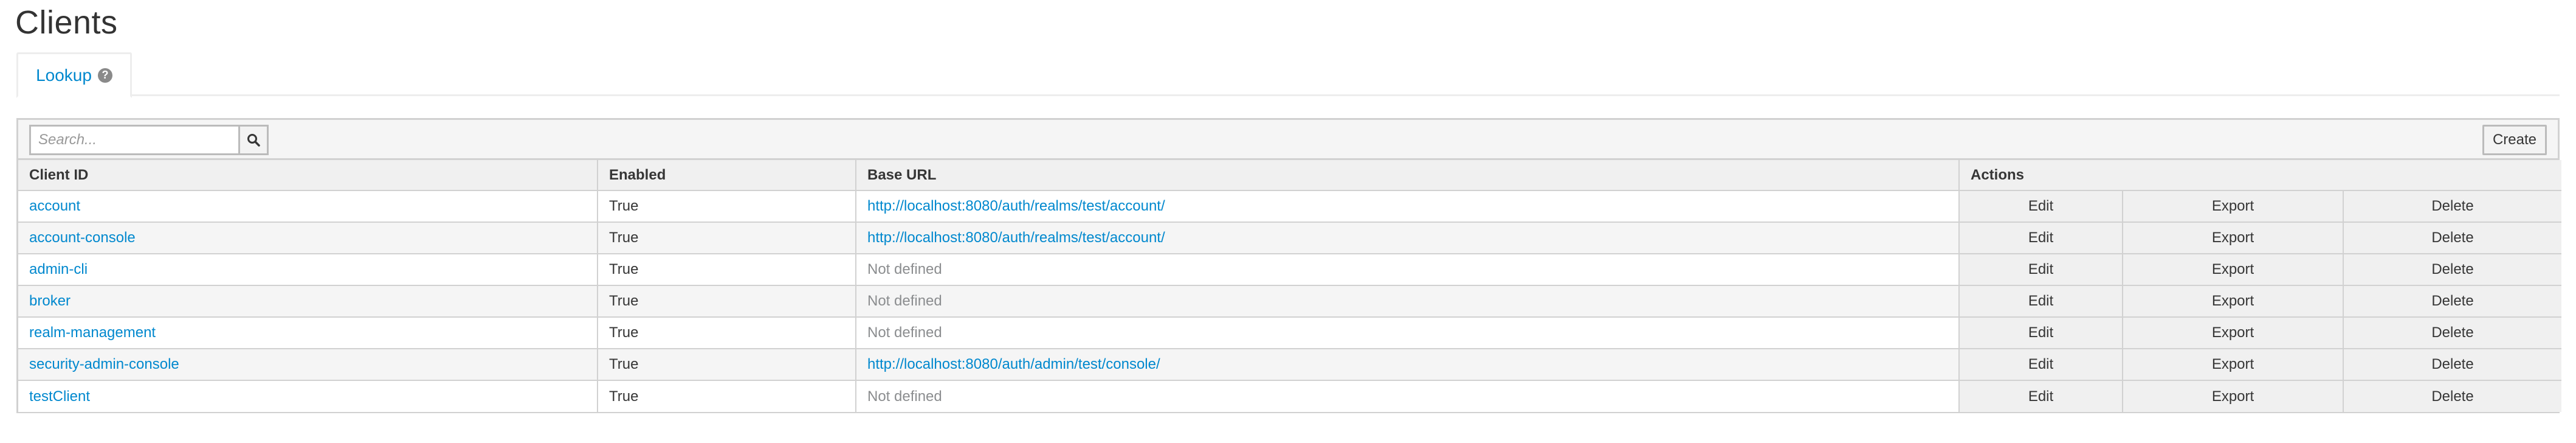  Describe the element at coordinates (64, 75) in the screenshot. I see `tab-label: Lookup` at that location.